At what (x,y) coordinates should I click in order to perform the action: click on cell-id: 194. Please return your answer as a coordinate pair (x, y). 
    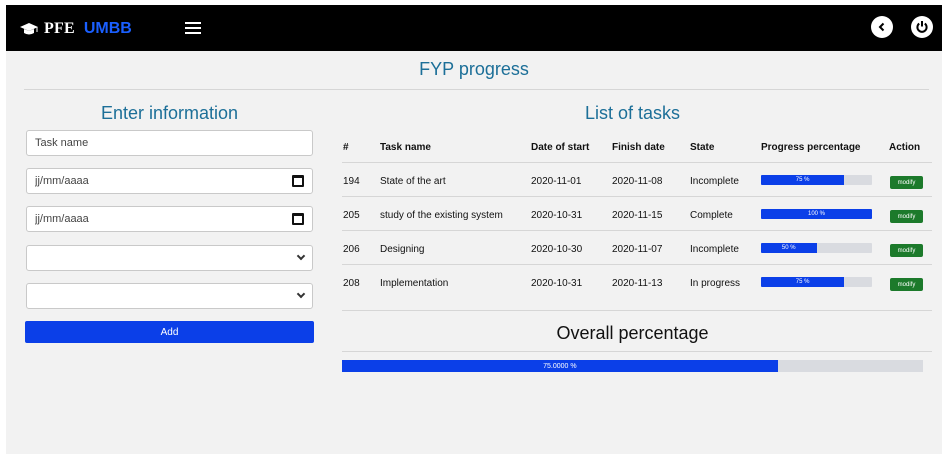
    Looking at the image, I should click on (351, 181).